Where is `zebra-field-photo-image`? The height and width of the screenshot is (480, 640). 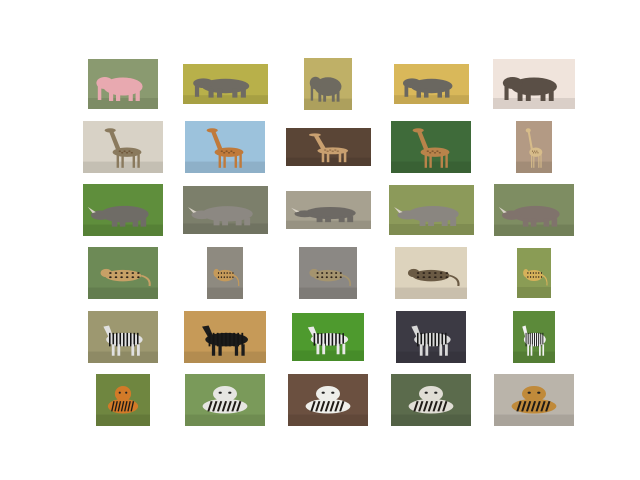 zebra-field-photo-image is located at coordinates (123, 337).